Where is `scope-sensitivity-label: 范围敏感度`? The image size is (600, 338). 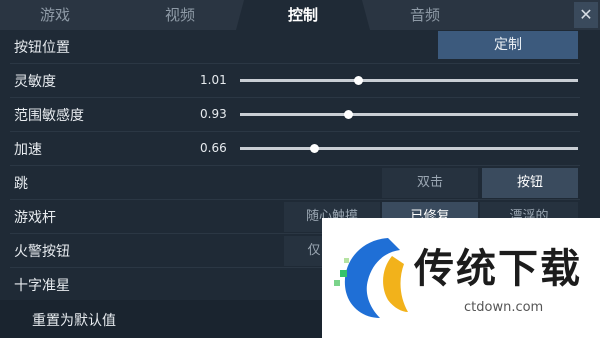 scope-sensitivity-label: 范围敏感度 is located at coordinates (49, 116).